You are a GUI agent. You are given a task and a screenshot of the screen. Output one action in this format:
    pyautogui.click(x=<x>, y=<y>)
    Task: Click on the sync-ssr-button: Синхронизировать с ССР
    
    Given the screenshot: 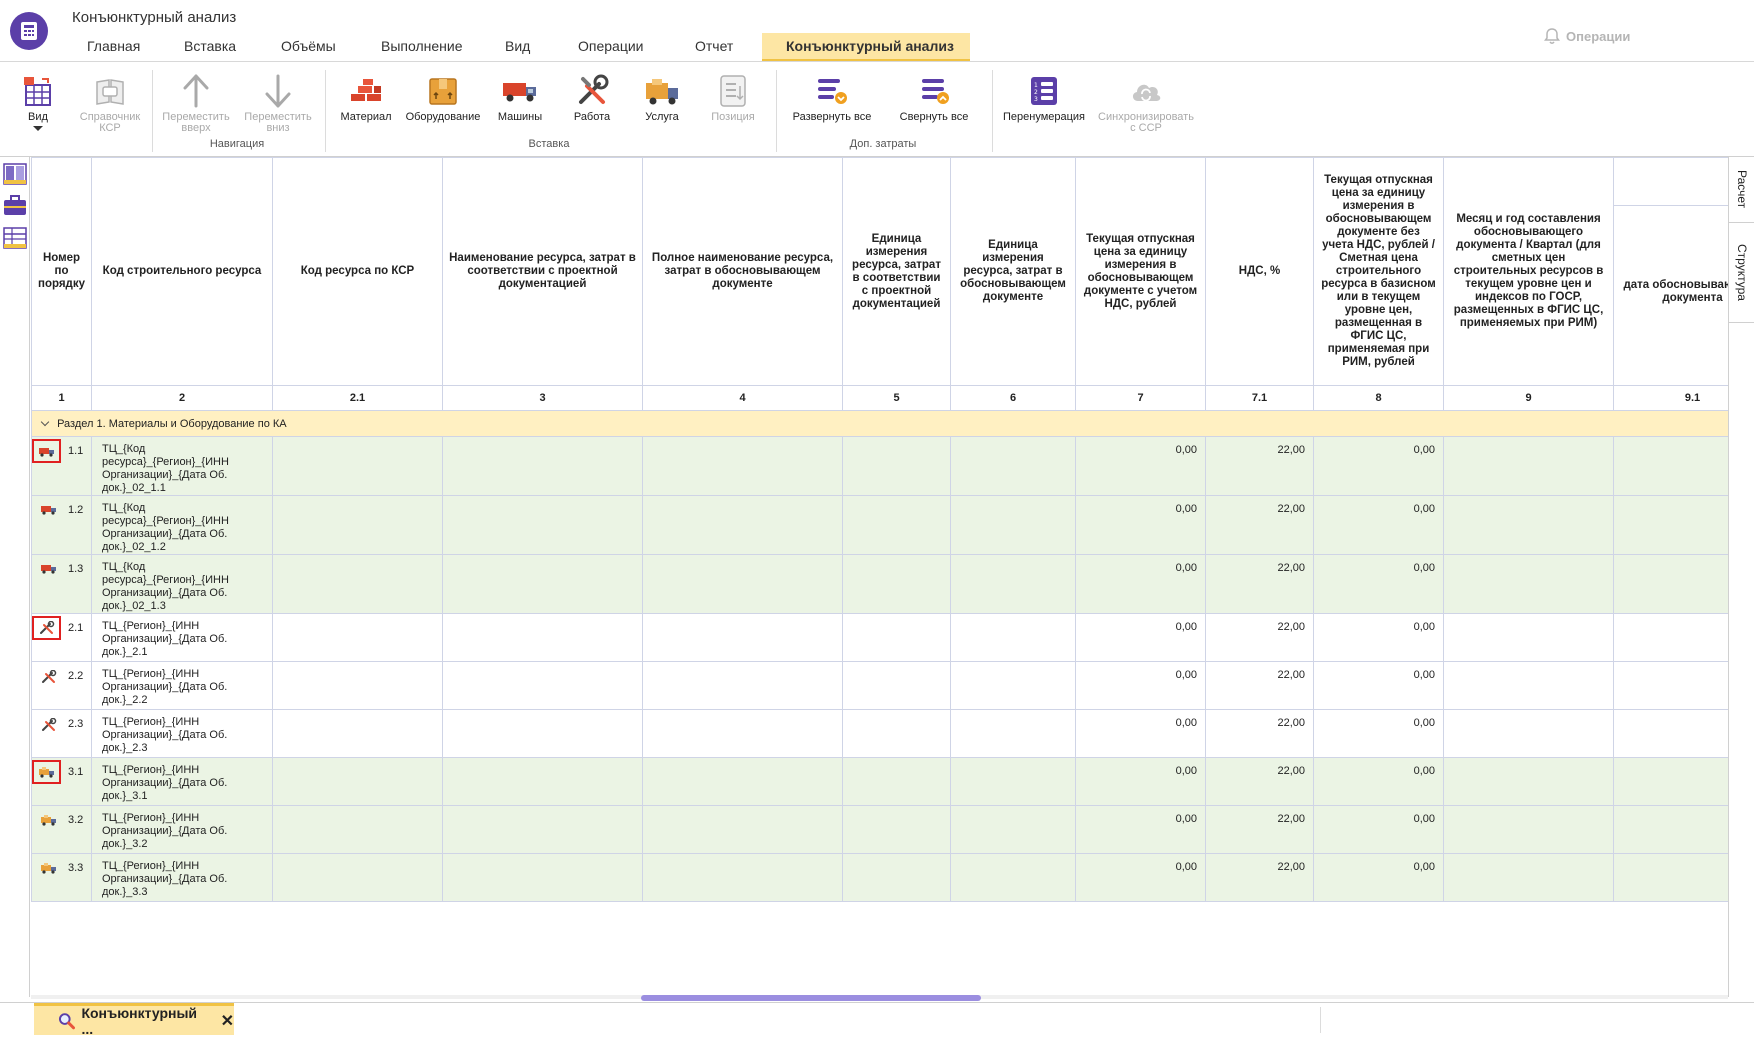 What is the action you would take?
    pyautogui.click(x=1146, y=104)
    